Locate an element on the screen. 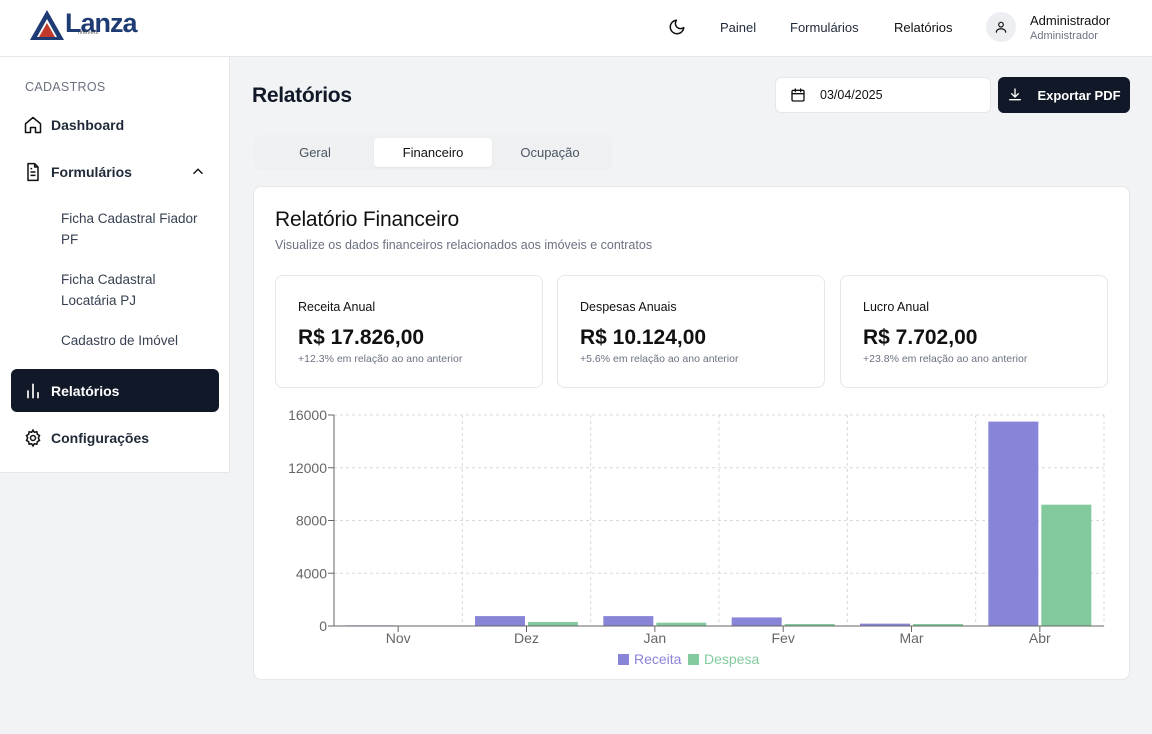 The height and width of the screenshot is (734, 1152). download-icon is located at coordinates (1015, 94).